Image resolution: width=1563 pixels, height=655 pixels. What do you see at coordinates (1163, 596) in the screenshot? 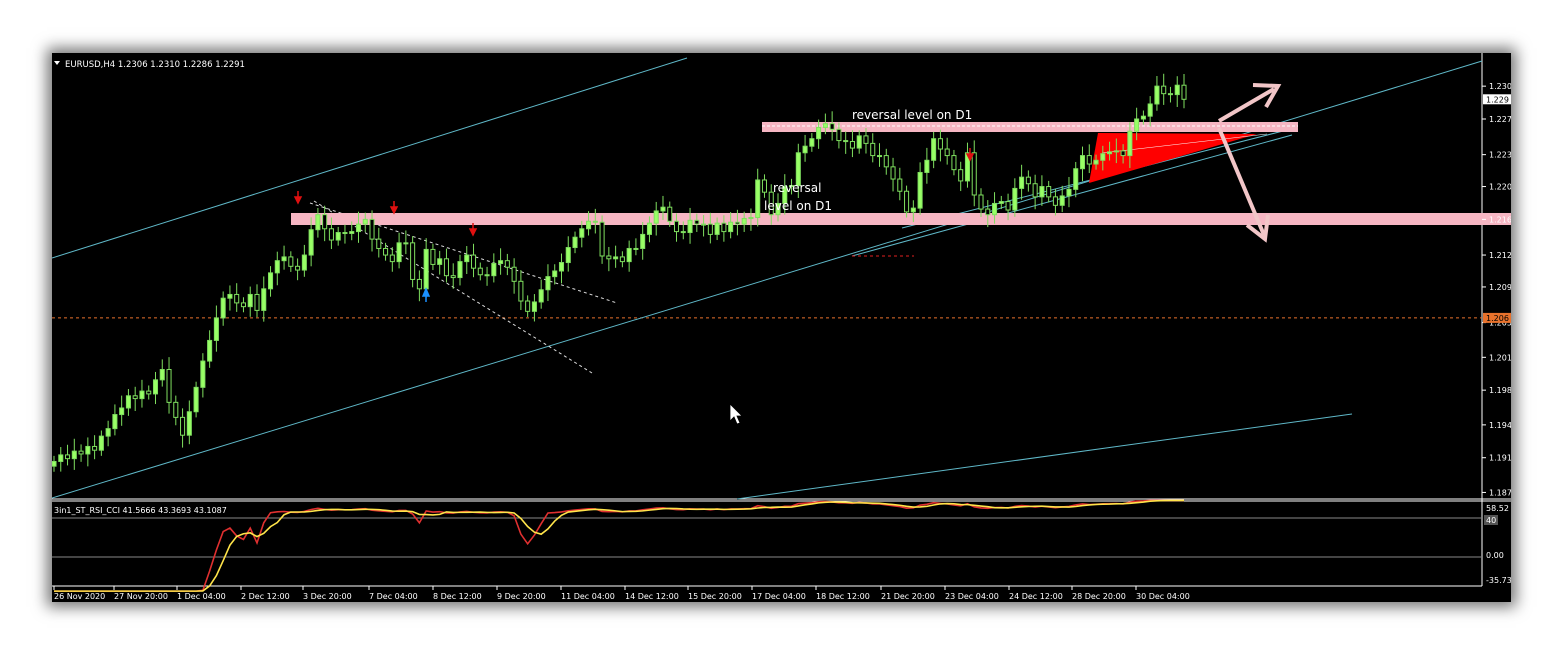
I see `x-tick-label: 30 Dec 04:00` at bounding box center [1163, 596].